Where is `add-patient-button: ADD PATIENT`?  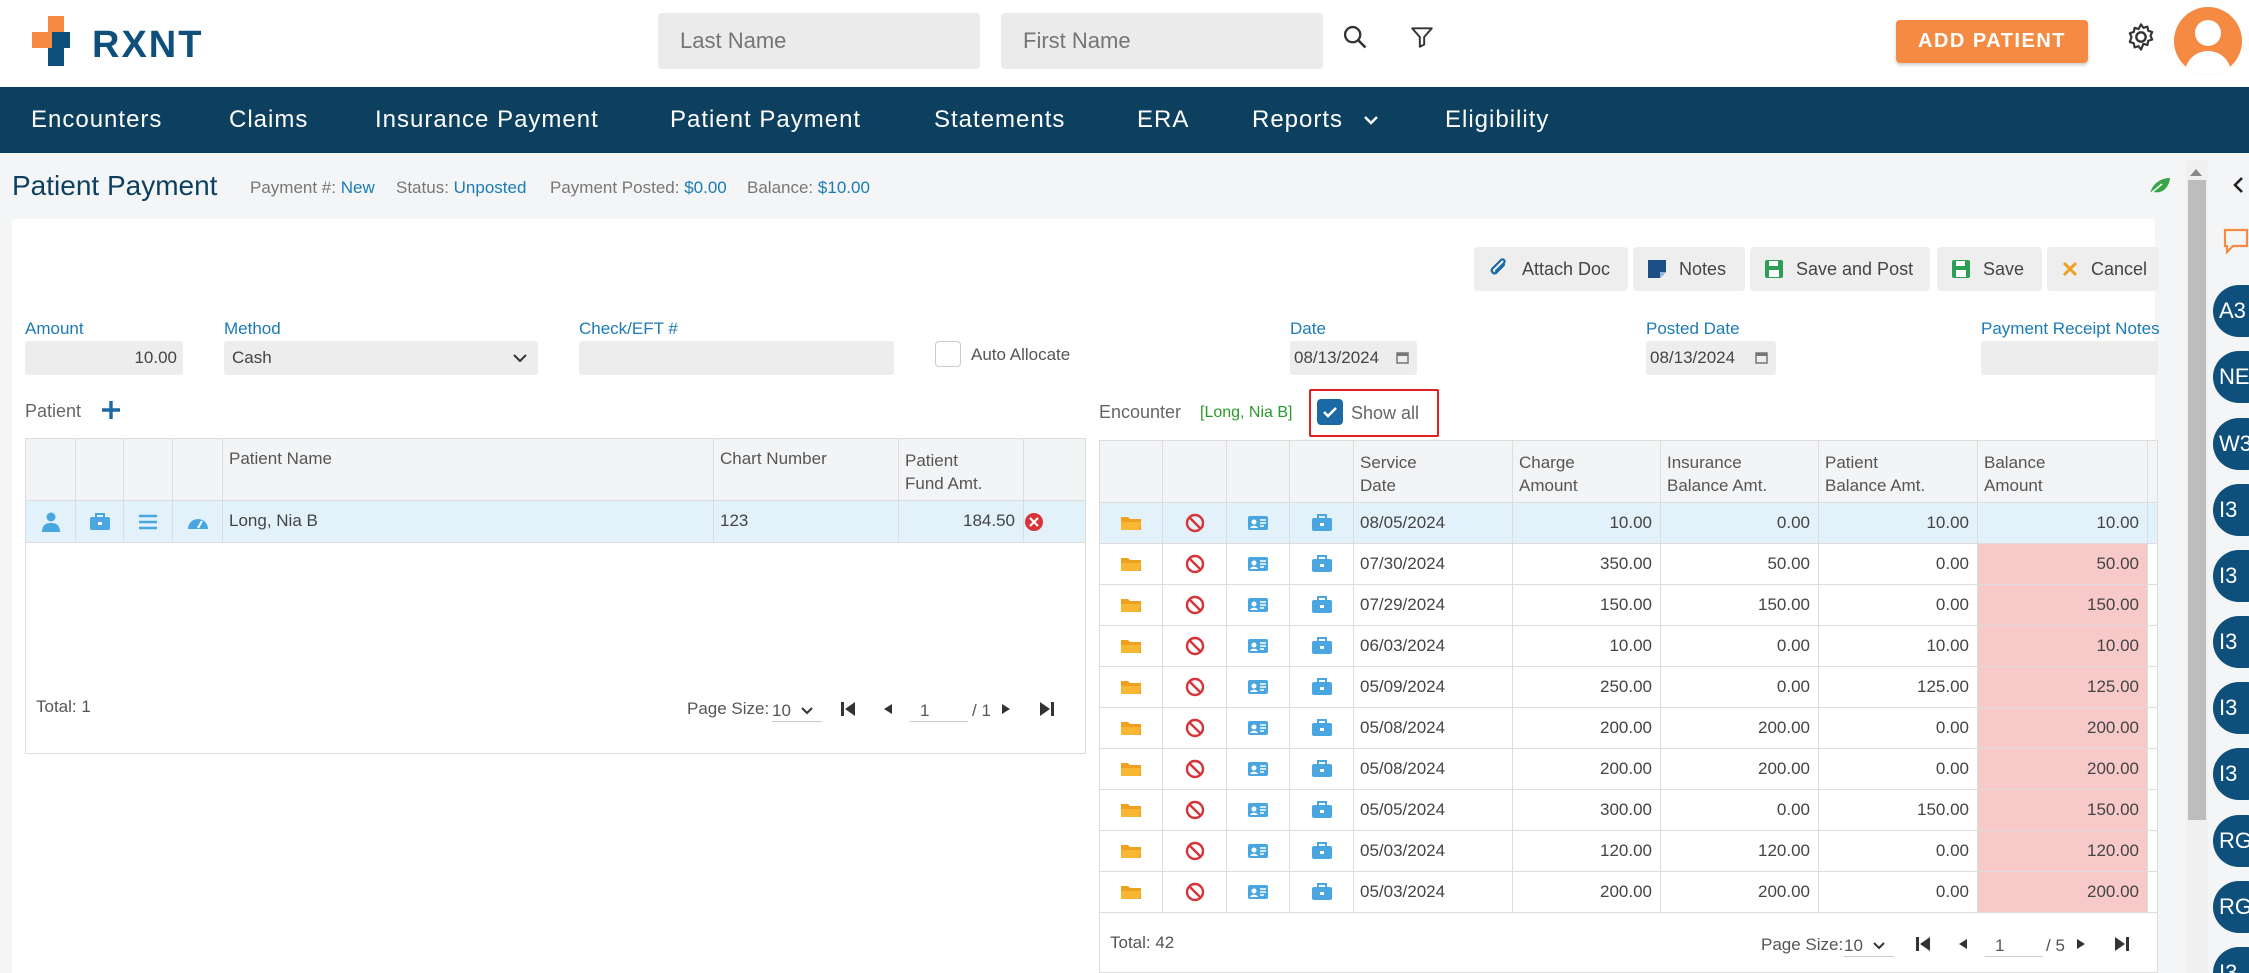
add-patient-button: ADD PATIENT is located at coordinates (1992, 41).